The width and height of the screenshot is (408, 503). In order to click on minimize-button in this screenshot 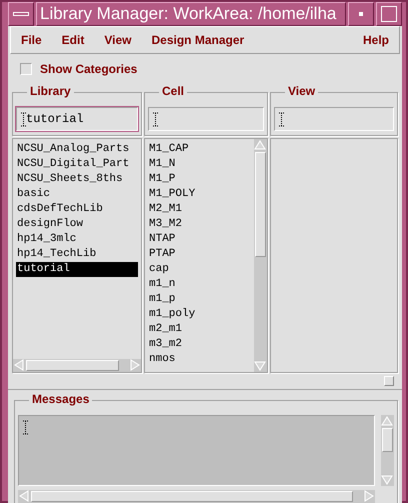, I will do `click(361, 14)`.